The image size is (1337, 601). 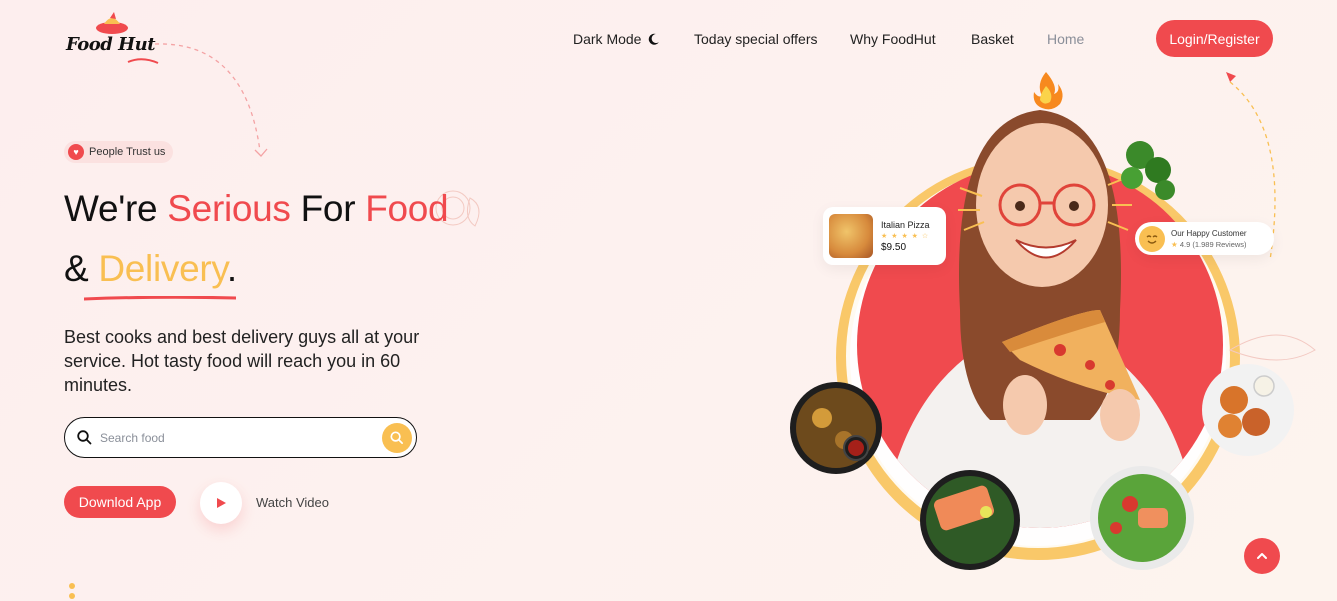 What do you see at coordinates (76, 152) in the screenshot?
I see `heart-icon: ♥` at bounding box center [76, 152].